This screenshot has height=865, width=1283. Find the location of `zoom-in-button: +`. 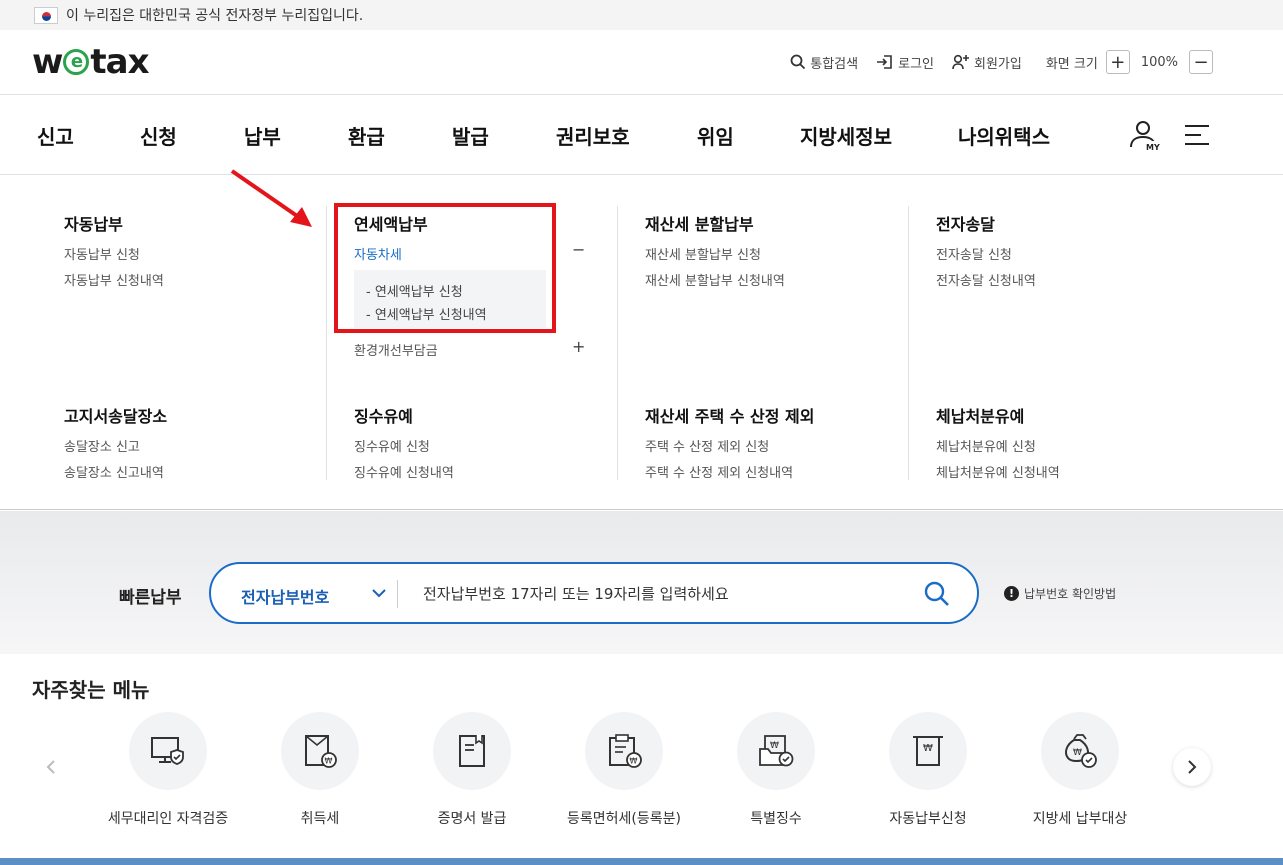

zoom-in-button: + is located at coordinates (1117, 62).